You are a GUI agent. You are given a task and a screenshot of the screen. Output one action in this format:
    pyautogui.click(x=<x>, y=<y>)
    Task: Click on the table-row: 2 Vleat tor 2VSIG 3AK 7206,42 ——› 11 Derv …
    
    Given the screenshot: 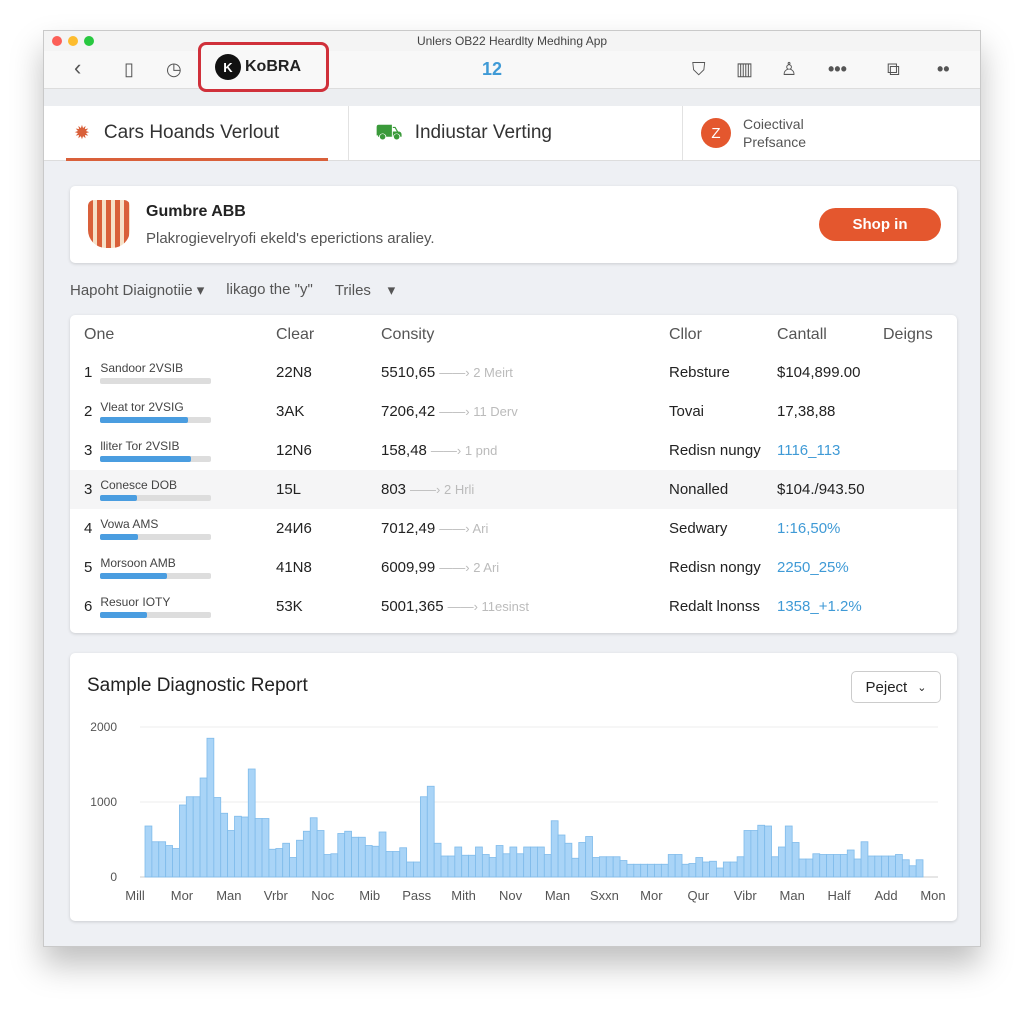 What is the action you would take?
    pyautogui.click(x=513, y=411)
    